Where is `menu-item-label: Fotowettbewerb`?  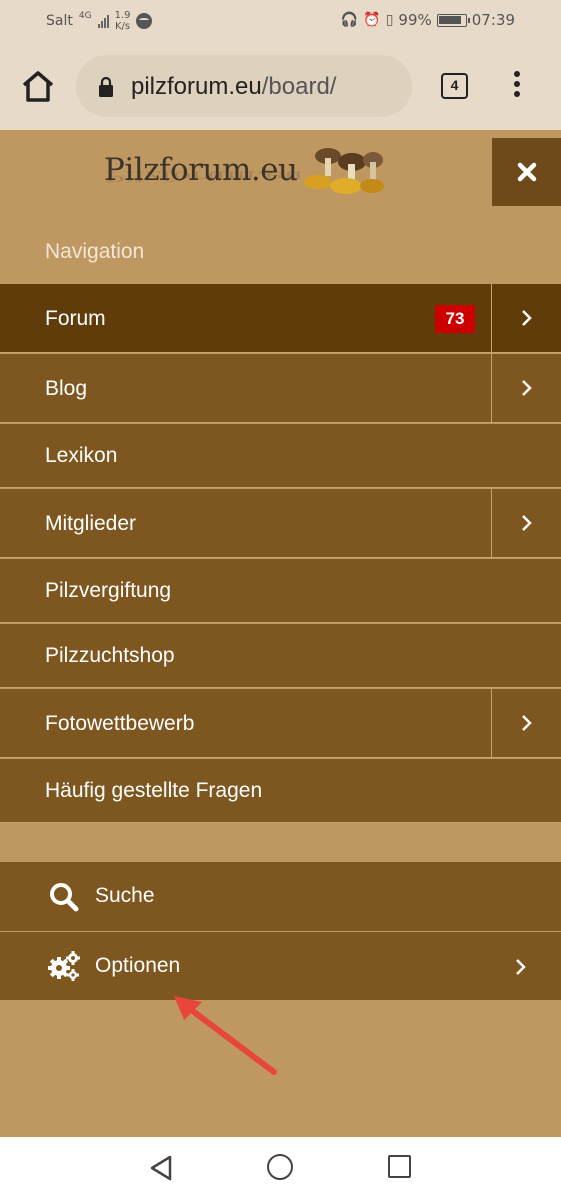
menu-item-label: Fotowettbewerb is located at coordinates (120, 723).